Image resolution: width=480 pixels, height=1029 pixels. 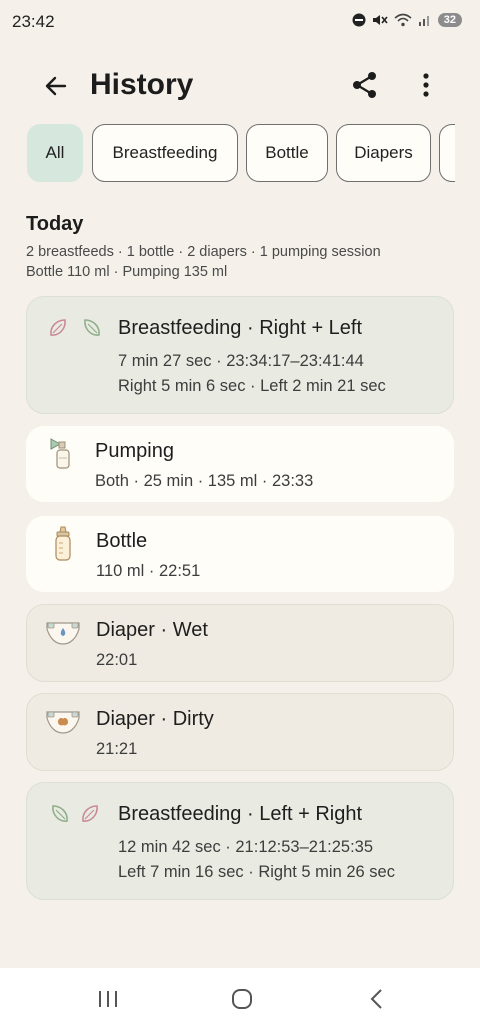 What do you see at coordinates (403, 20) in the screenshot?
I see `wifi-icon` at bounding box center [403, 20].